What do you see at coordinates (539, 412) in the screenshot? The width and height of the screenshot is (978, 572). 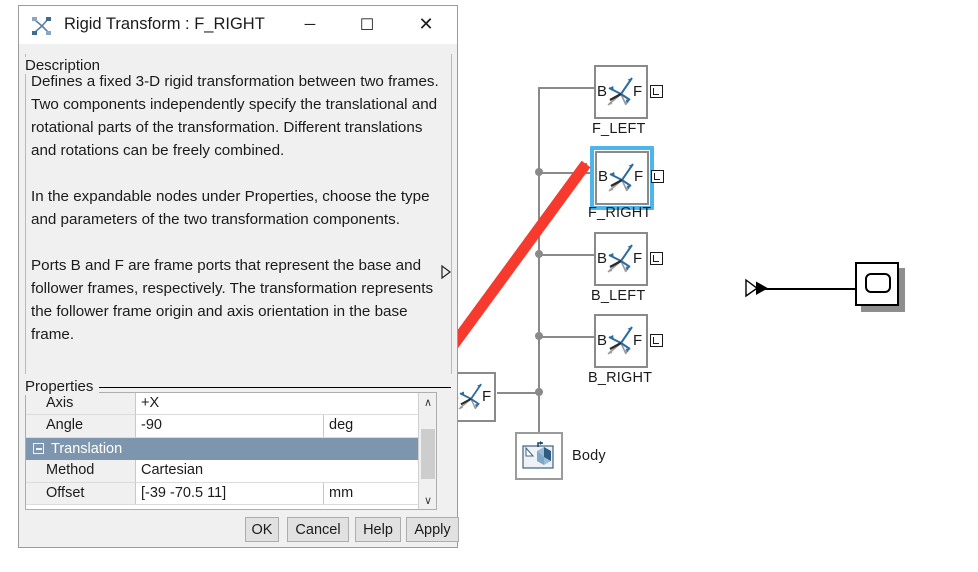 I see `wire-bus-to-body` at bounding box center [539, 412].